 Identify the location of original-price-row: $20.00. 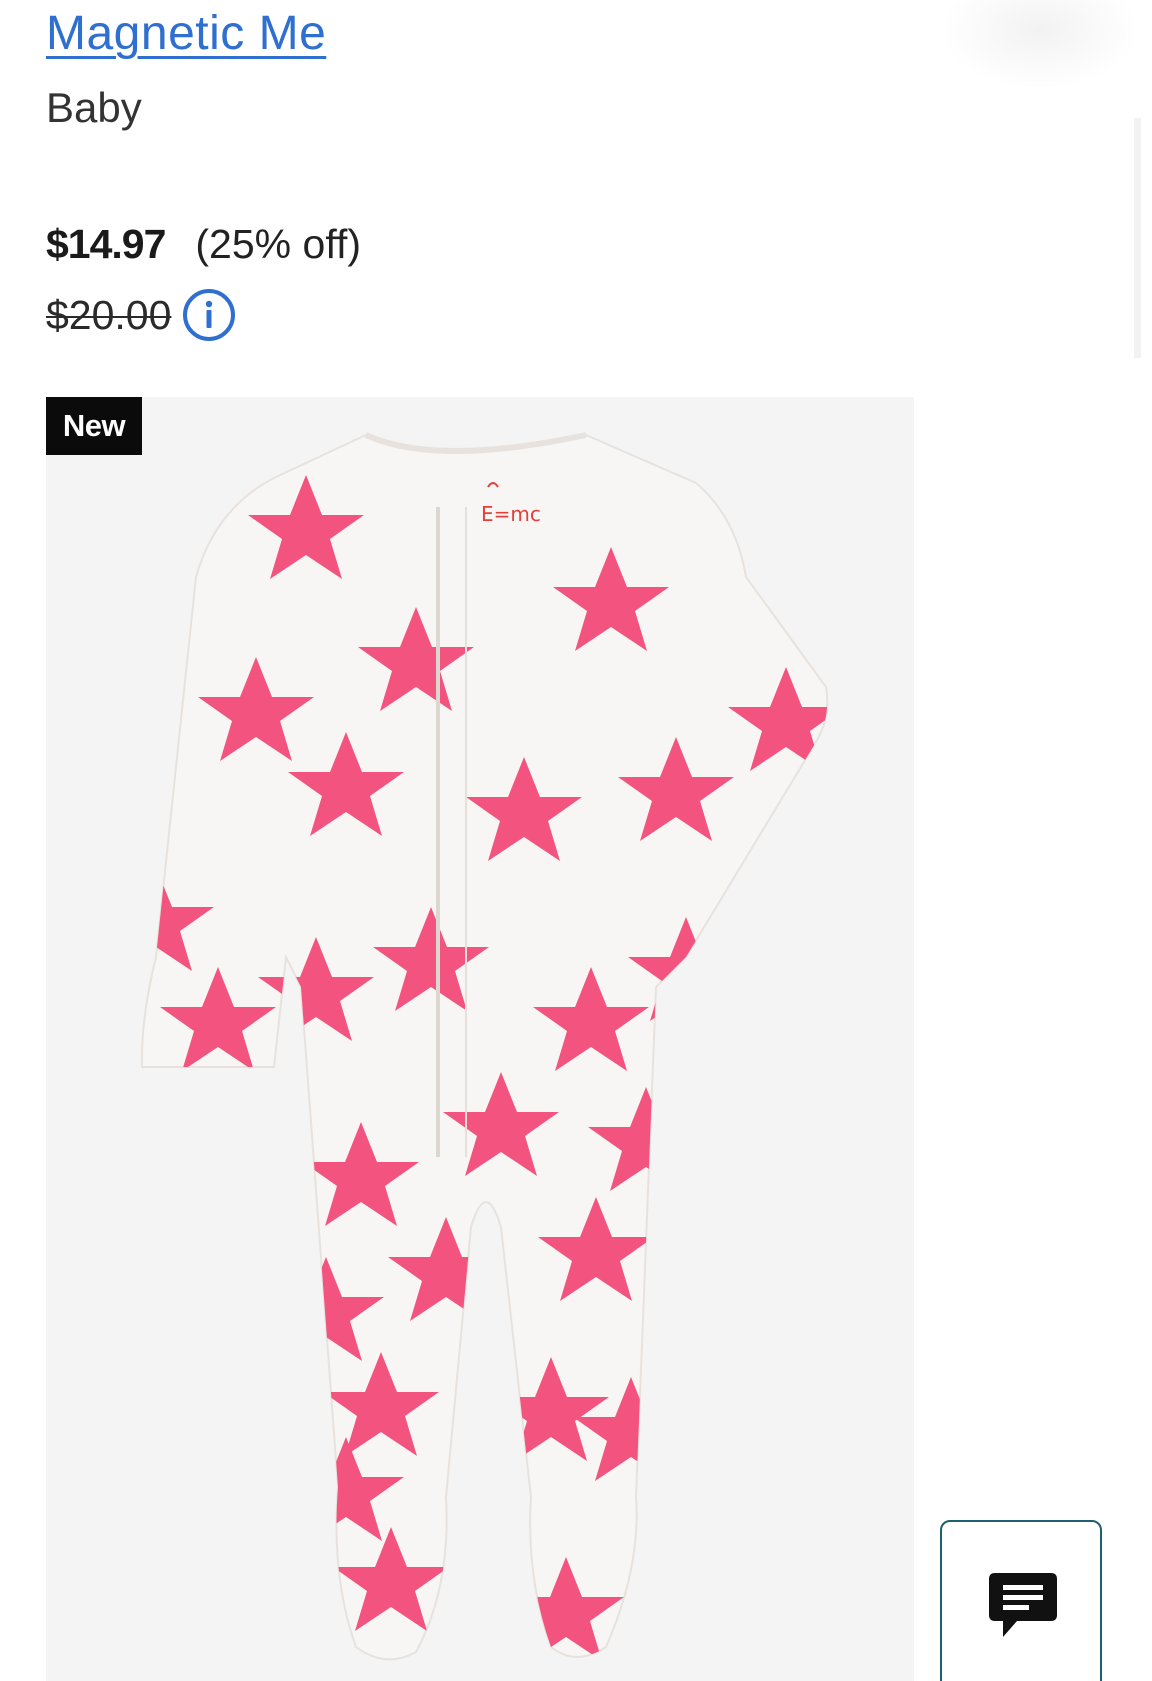
(141, 315).